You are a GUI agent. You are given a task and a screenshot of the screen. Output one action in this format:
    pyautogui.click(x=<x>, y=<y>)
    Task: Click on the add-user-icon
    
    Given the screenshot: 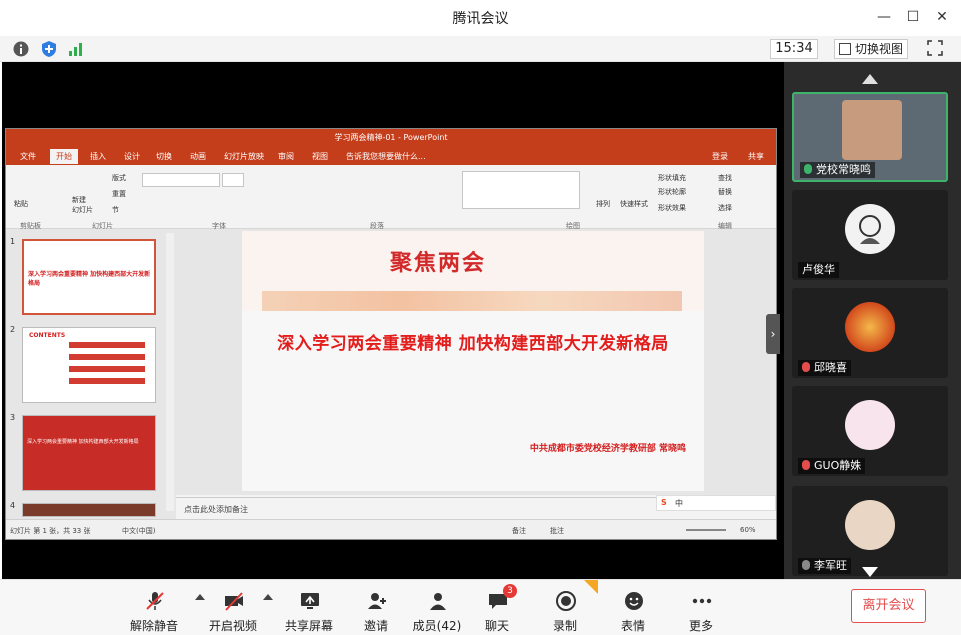 What is the action you would take?
    pyautogui.click(x=377, y=601)
    